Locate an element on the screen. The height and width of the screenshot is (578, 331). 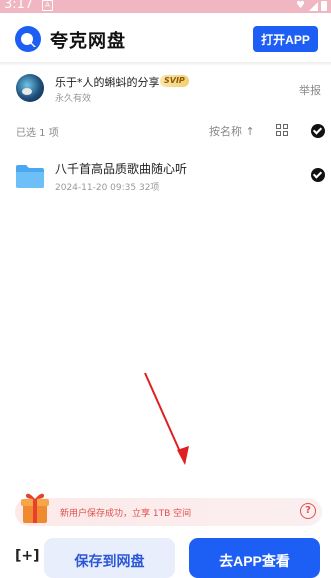
help-icon: ? is located at coordinates (308, 511).